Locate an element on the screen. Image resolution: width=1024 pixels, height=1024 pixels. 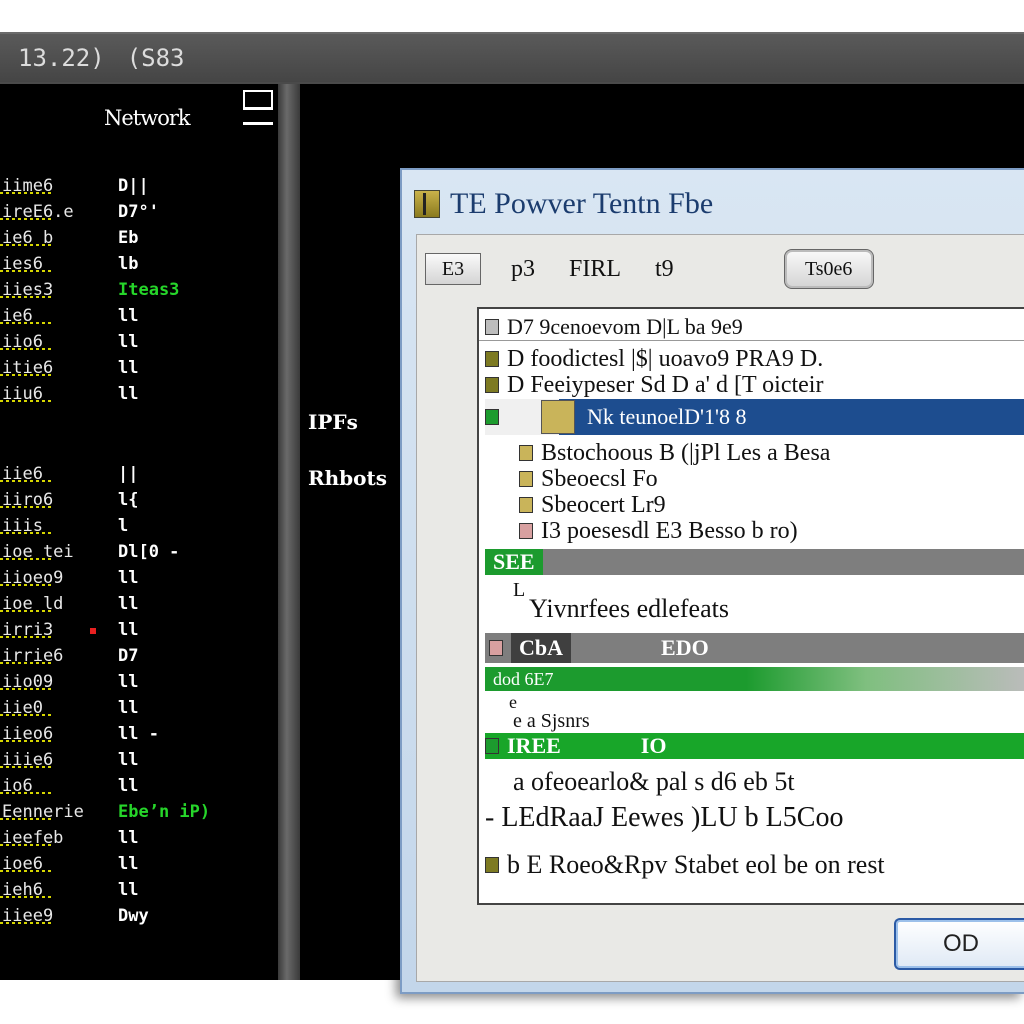
console-row: ie6 ll is located at coordinates (139, 318).